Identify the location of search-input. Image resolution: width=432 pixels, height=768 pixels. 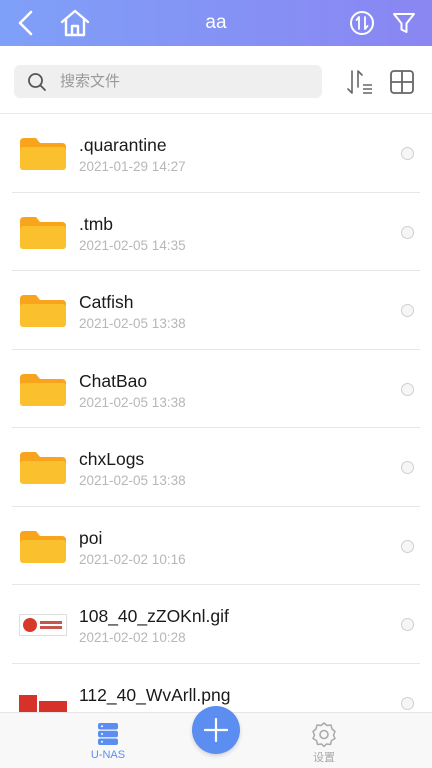
(180, 81).